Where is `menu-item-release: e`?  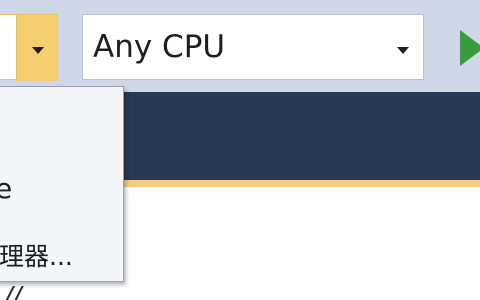 menu-item-release: e is located at coordinates (61, 189).